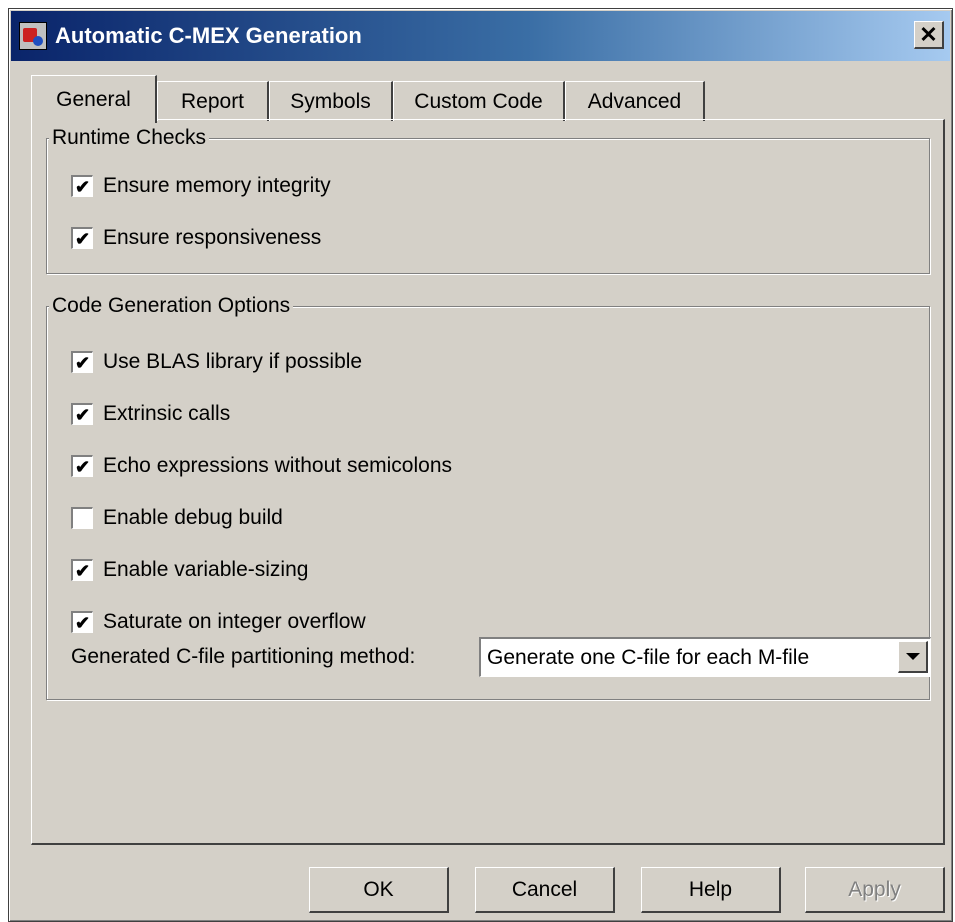  Describe the element at coordinates (82, 518) in the screenshot. I see `checkbox-unchecked` at that location.